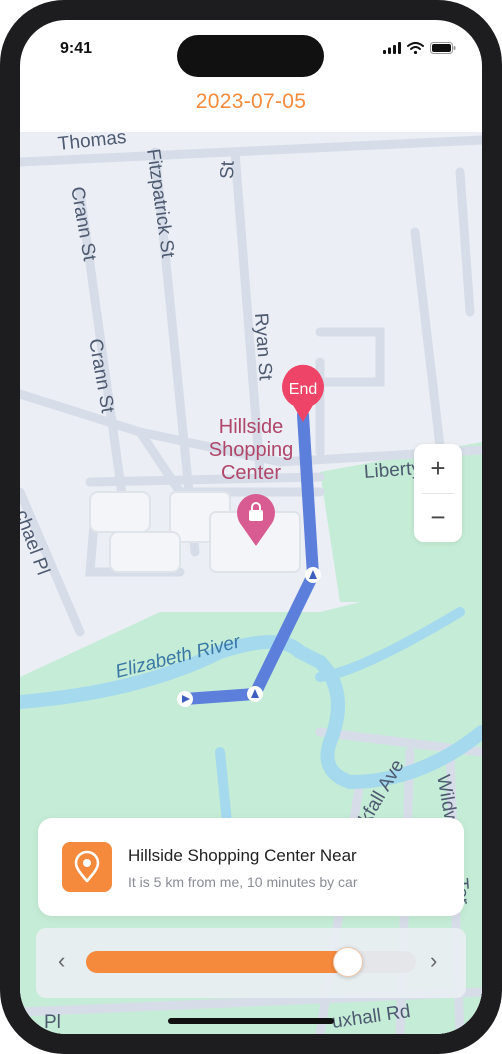 This screenshot has width=502, height=1054. What do you see at coordinates (443, 48) in the screenshot?
I see `battery-icon` at bounding box center [443, 48].